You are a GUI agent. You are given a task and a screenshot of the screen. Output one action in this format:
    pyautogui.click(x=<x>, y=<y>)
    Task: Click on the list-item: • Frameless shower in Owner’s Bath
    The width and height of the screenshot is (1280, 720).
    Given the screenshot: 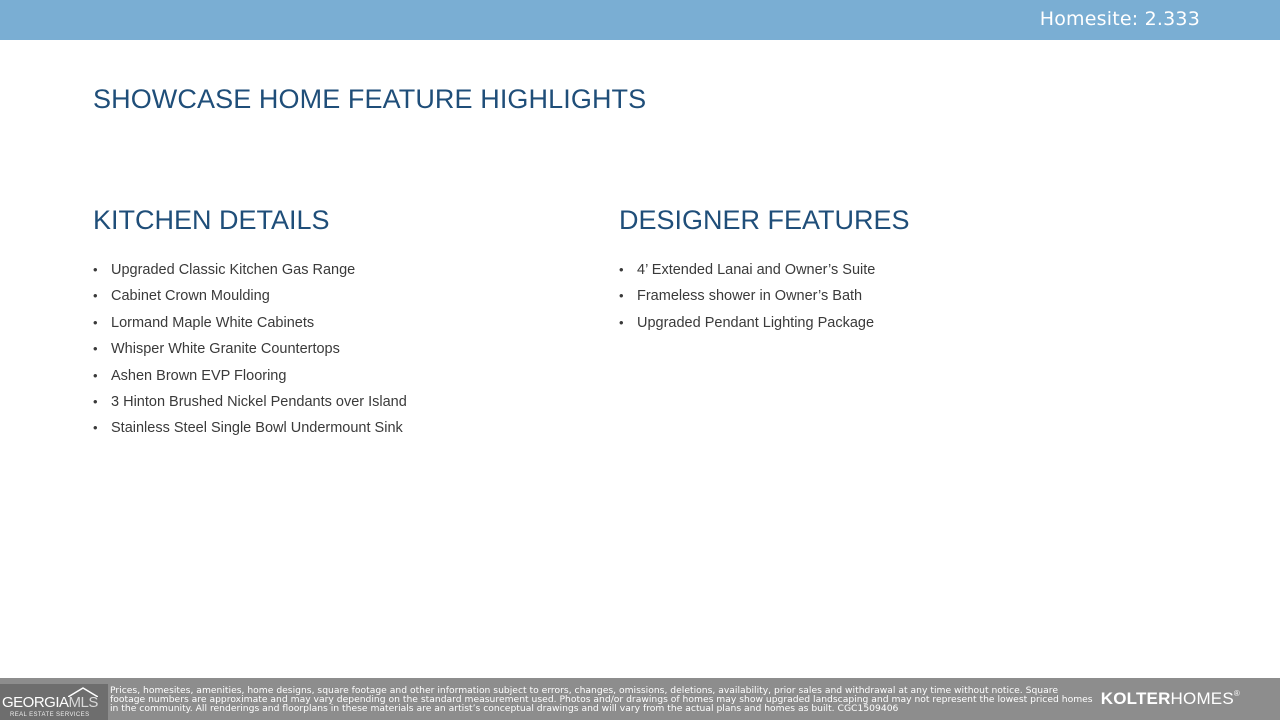 What is the action you would take?
    pyautogui.click(x=764, y=300)
    